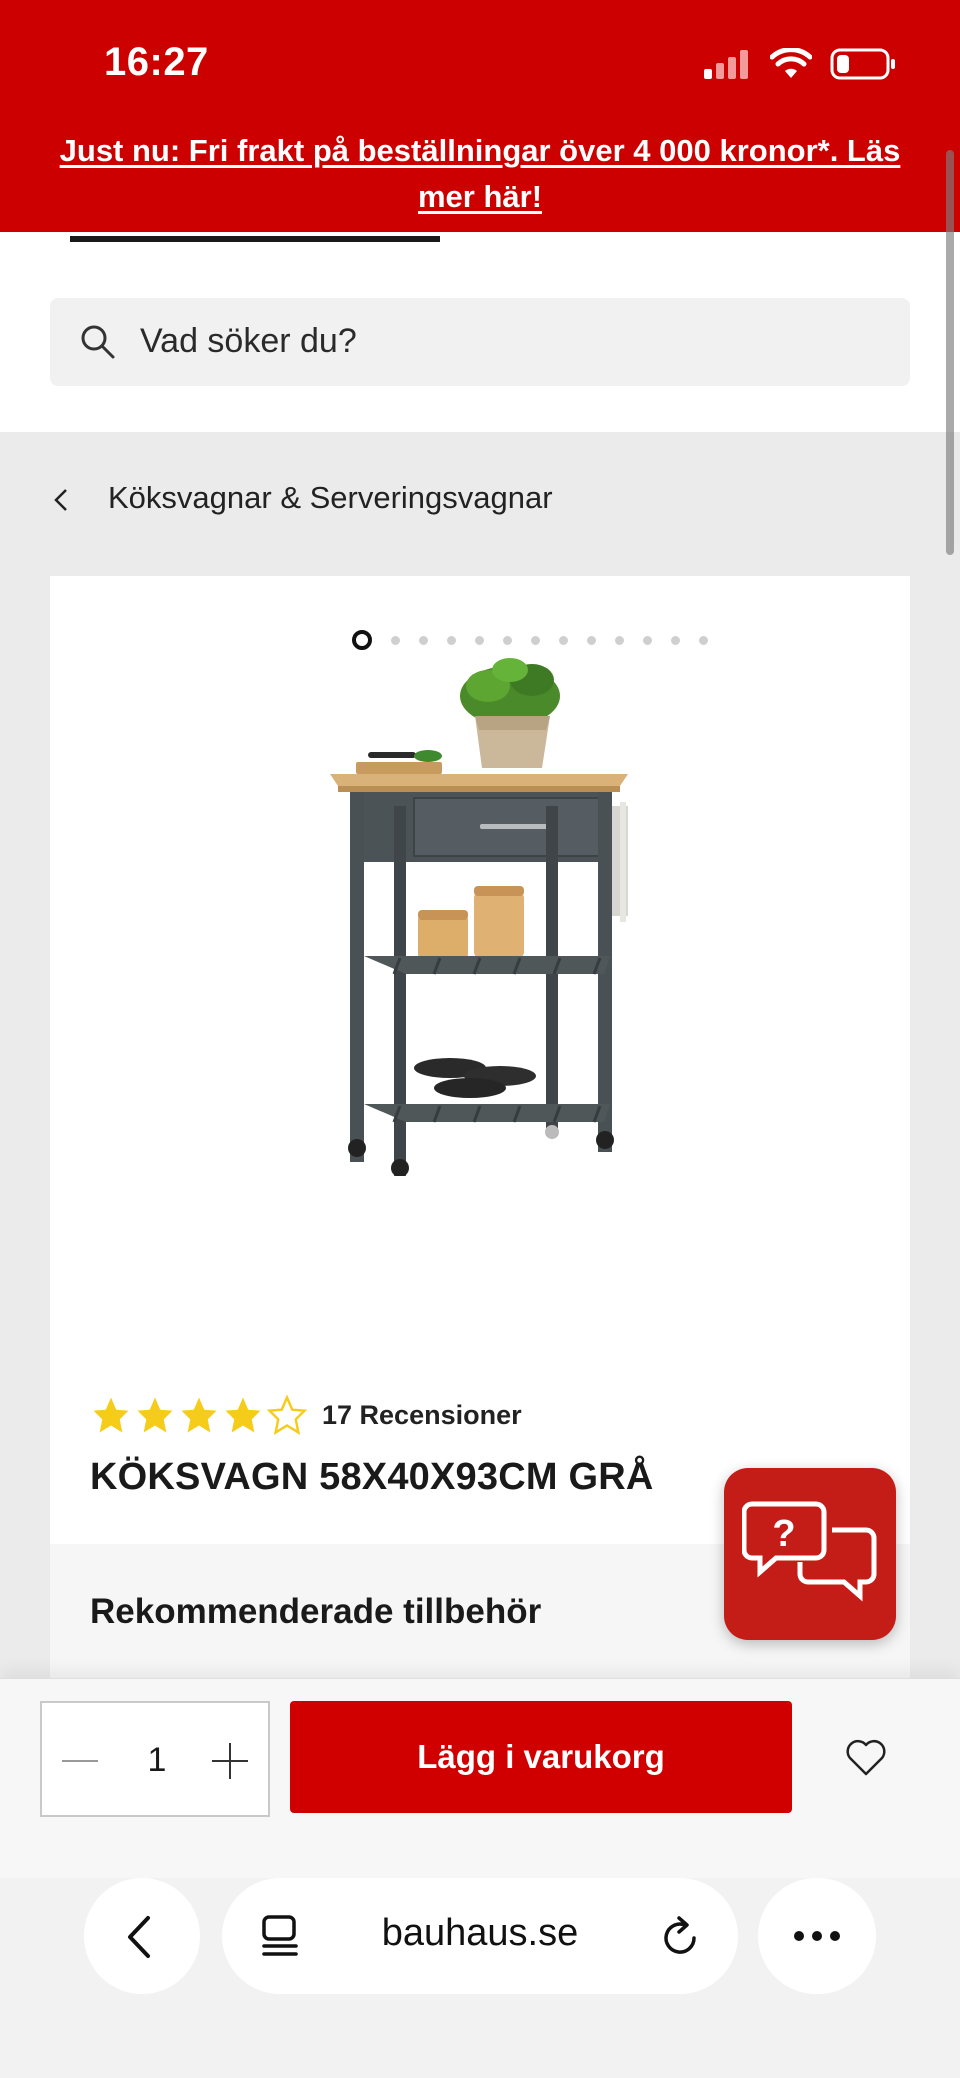  Describe the element at coordinates (510, 713) in the screenshot. I see `plant-illustration` at that location.